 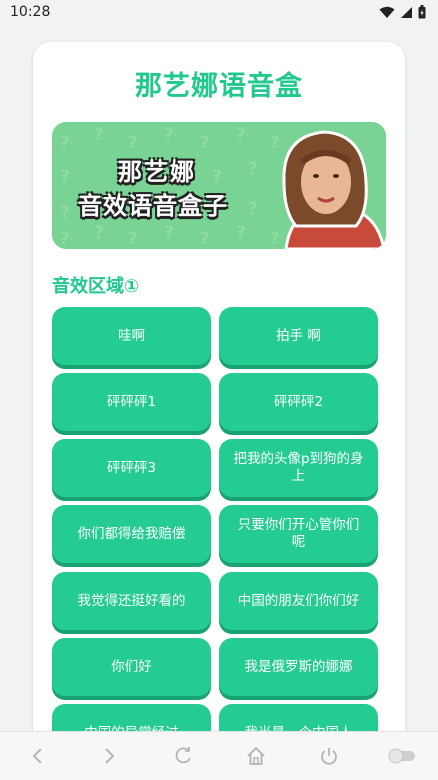 I want to click on status-icons, so click(x=402, y=12).